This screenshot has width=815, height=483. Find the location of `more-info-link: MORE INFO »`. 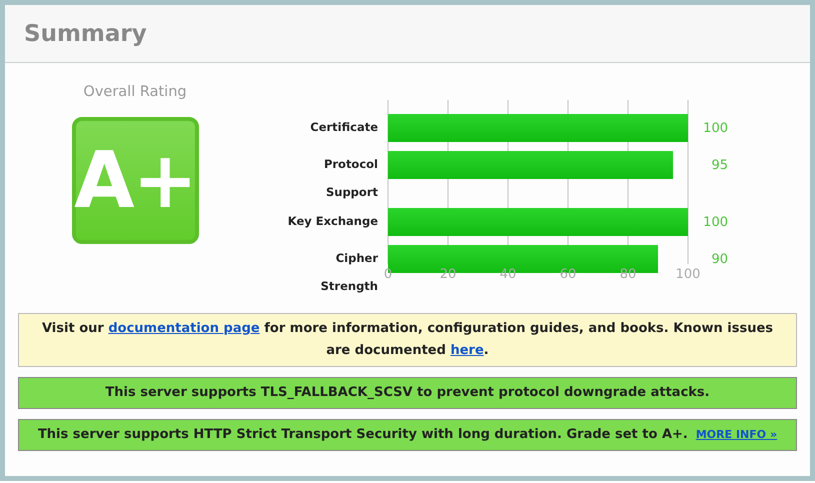

more-info-link: MORE INFO » is located at coordinates (737, 434).